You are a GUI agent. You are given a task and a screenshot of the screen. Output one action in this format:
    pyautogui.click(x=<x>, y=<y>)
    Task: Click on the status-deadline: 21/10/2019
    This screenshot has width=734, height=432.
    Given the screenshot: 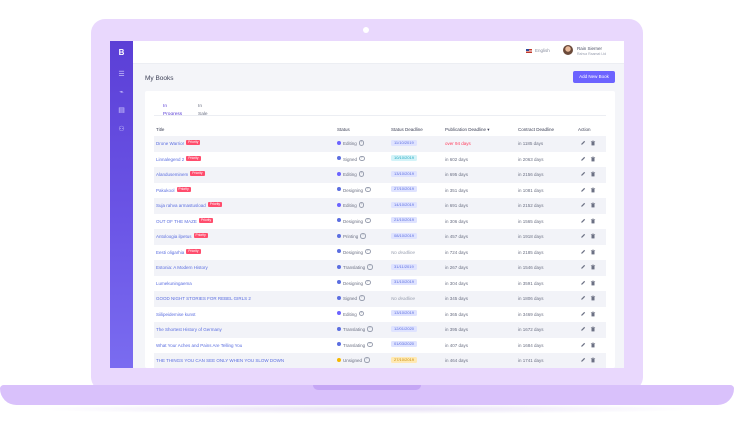 What is the action you would take?
    pyautogui.click(x=404, y=220)
    